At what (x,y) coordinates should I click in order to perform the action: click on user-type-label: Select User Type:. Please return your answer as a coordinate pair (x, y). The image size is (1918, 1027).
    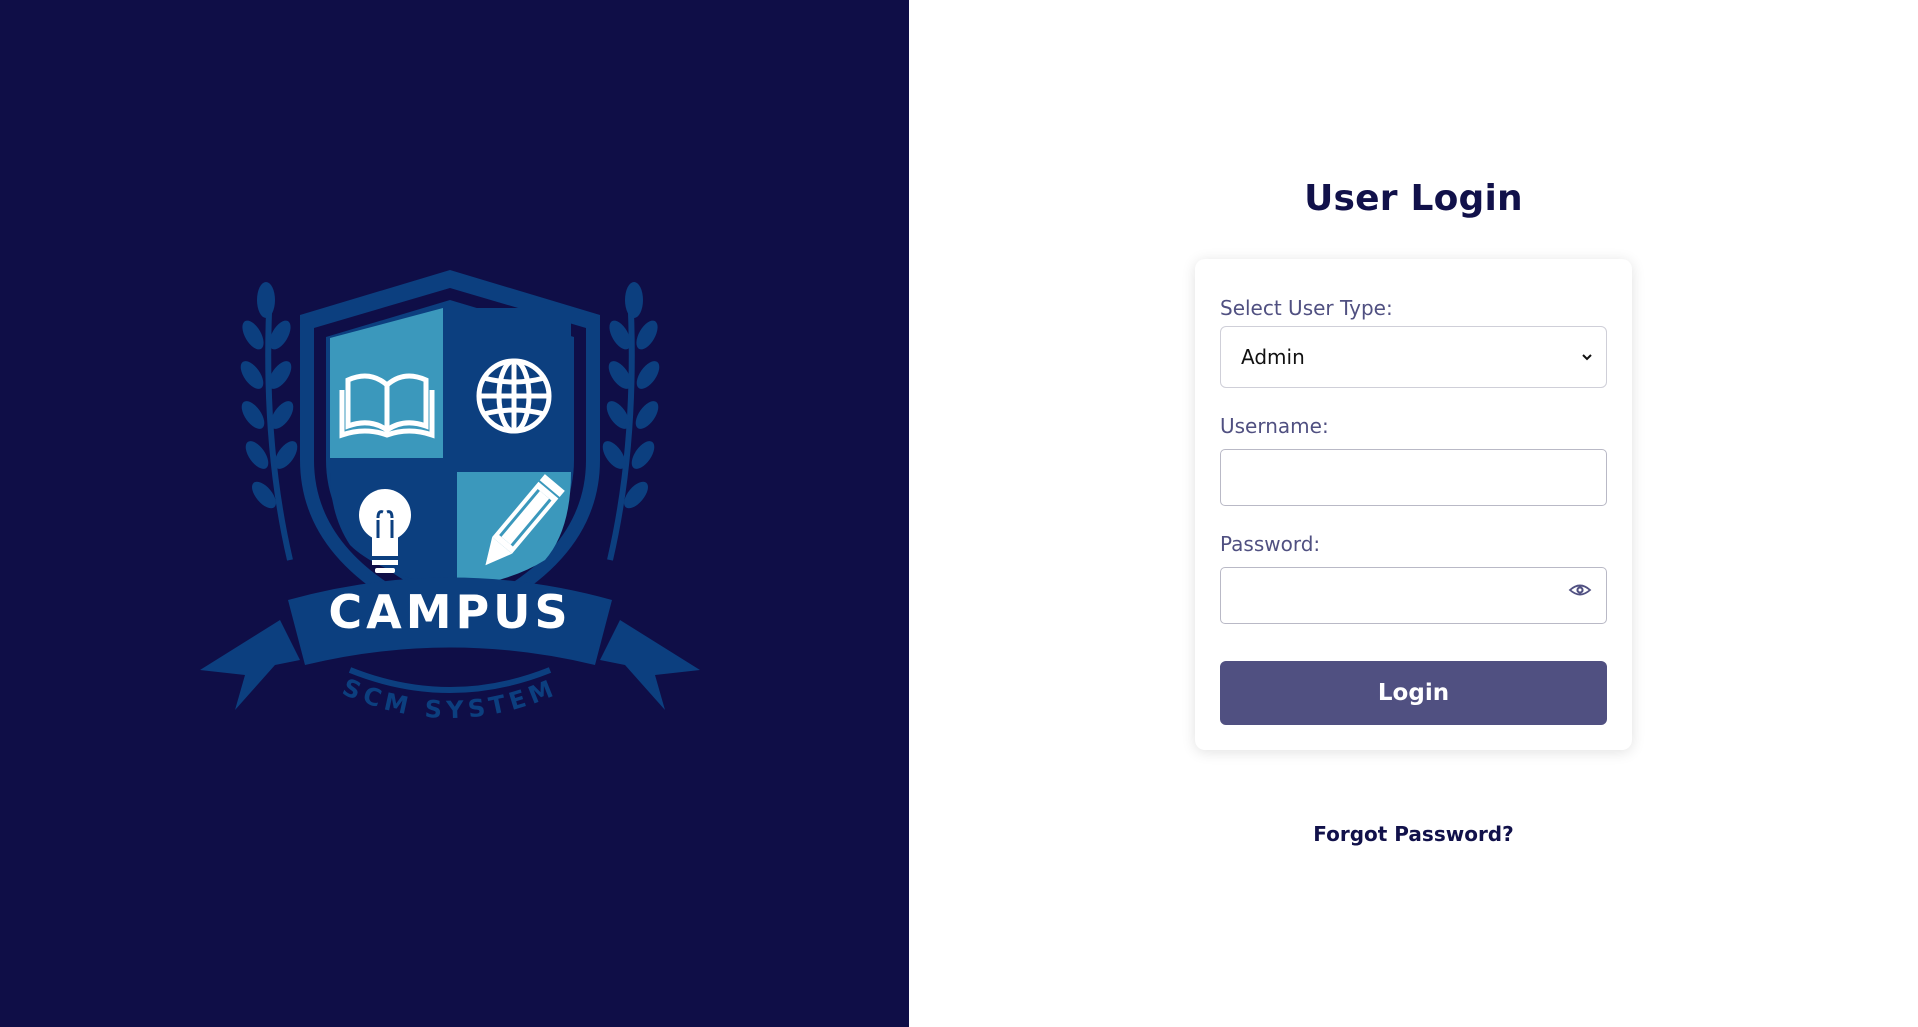
    Looking at the image, I should click on (1306, 308).